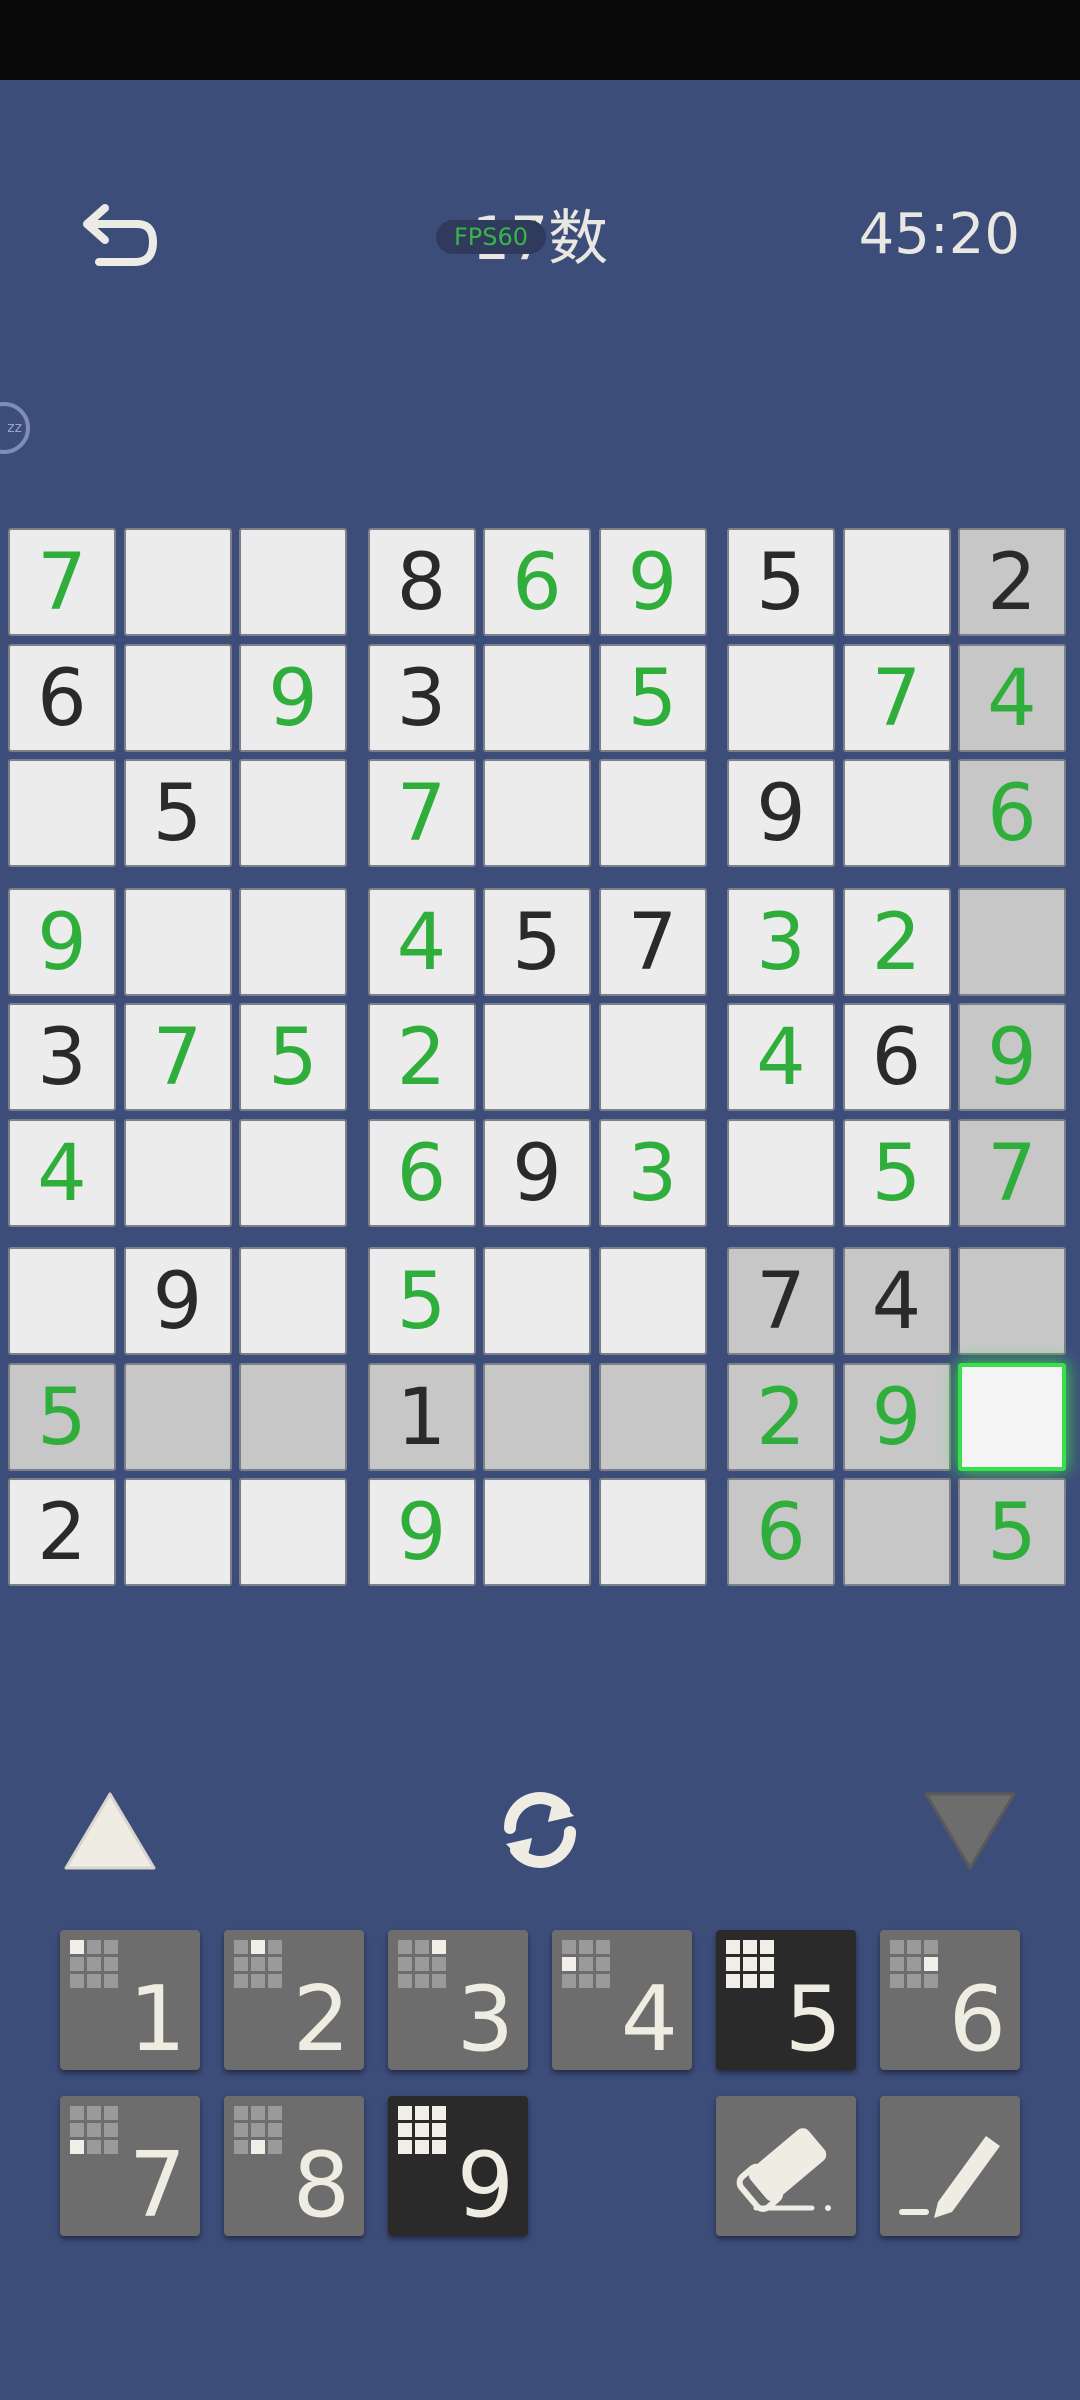 This screenshot has width=1080, height=2400. I want to click on sudoku-cell-r5c2: 7, so click(177, 1057).